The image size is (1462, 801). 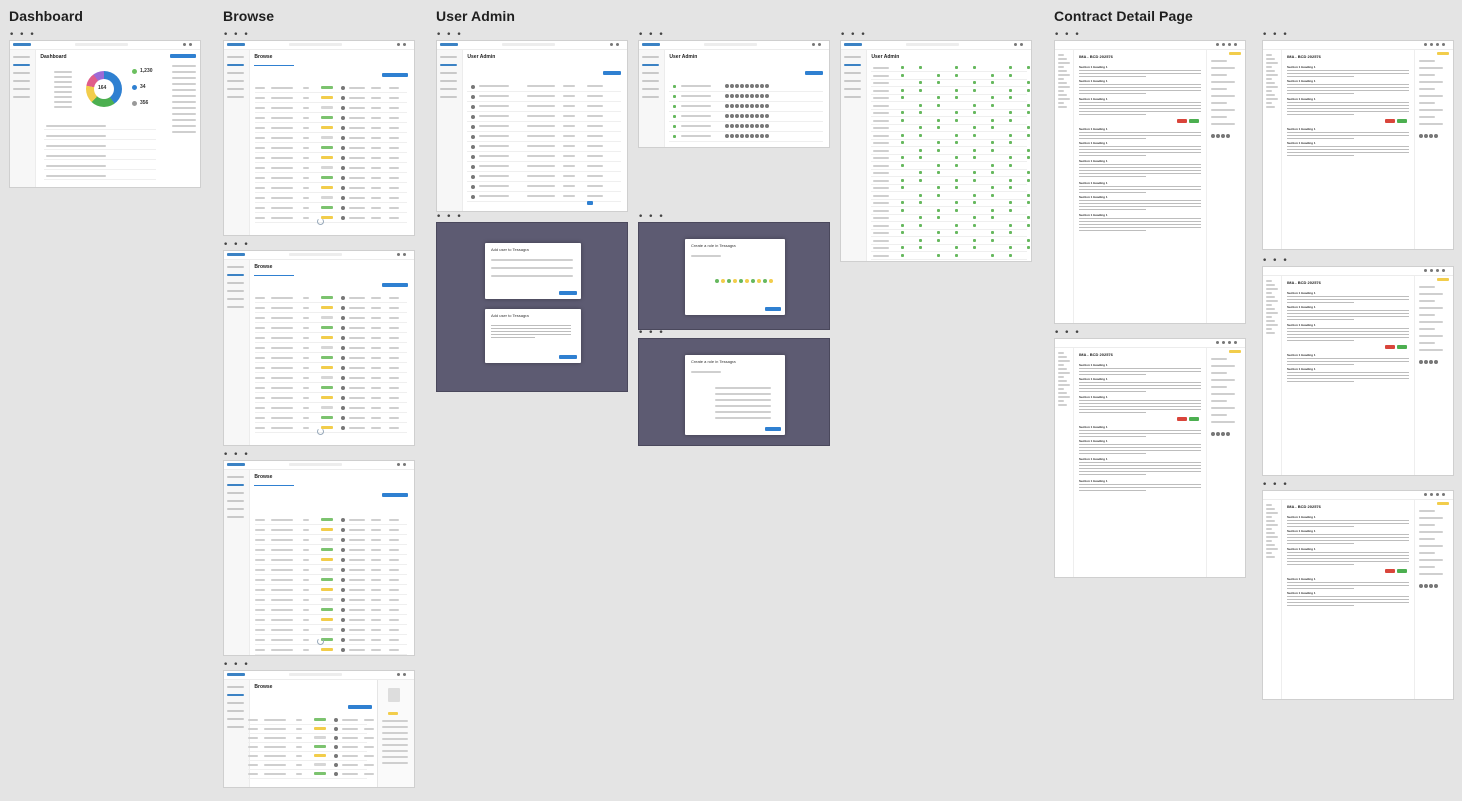 I want to click on form-field, so click(x=532, y=276).